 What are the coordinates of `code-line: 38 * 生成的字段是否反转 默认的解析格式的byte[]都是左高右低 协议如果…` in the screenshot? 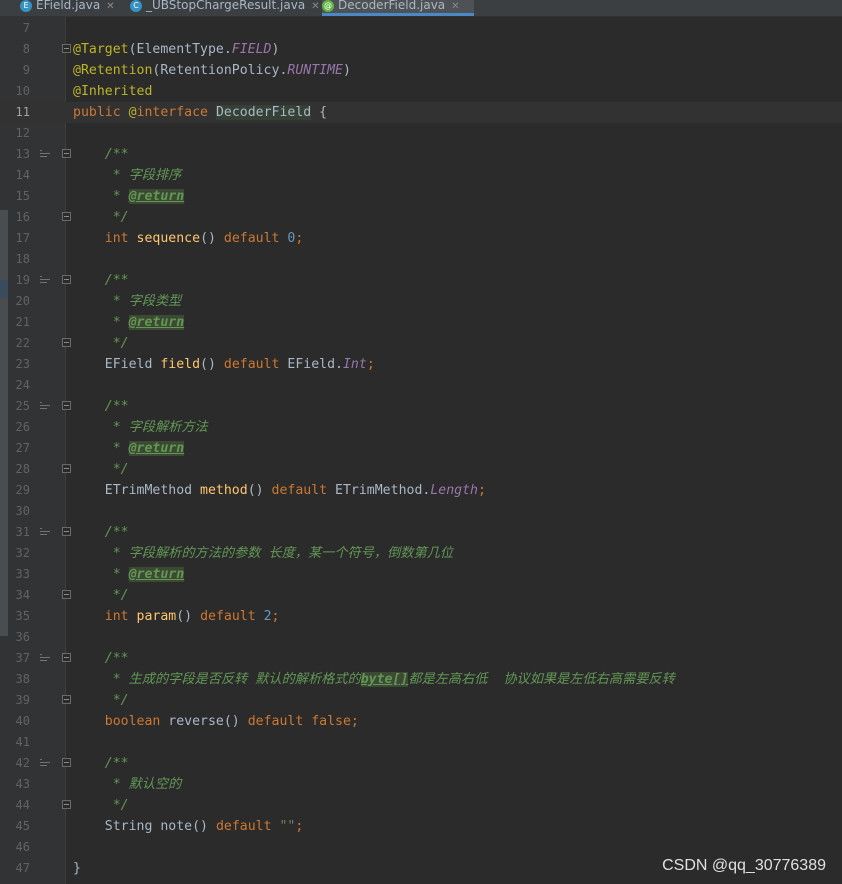 It's located at (421, 679).